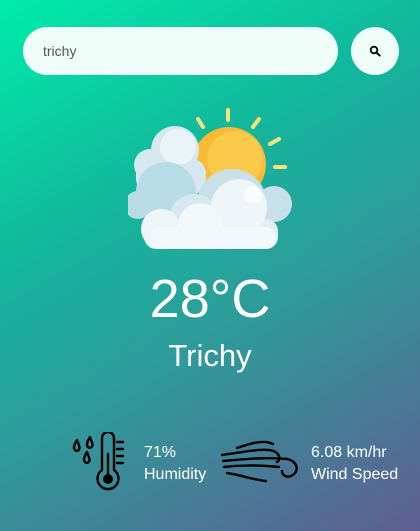  Describe the element at coordinates (98, 461) in the screenshot. I see `thermometer-droplets-icon` at that location.